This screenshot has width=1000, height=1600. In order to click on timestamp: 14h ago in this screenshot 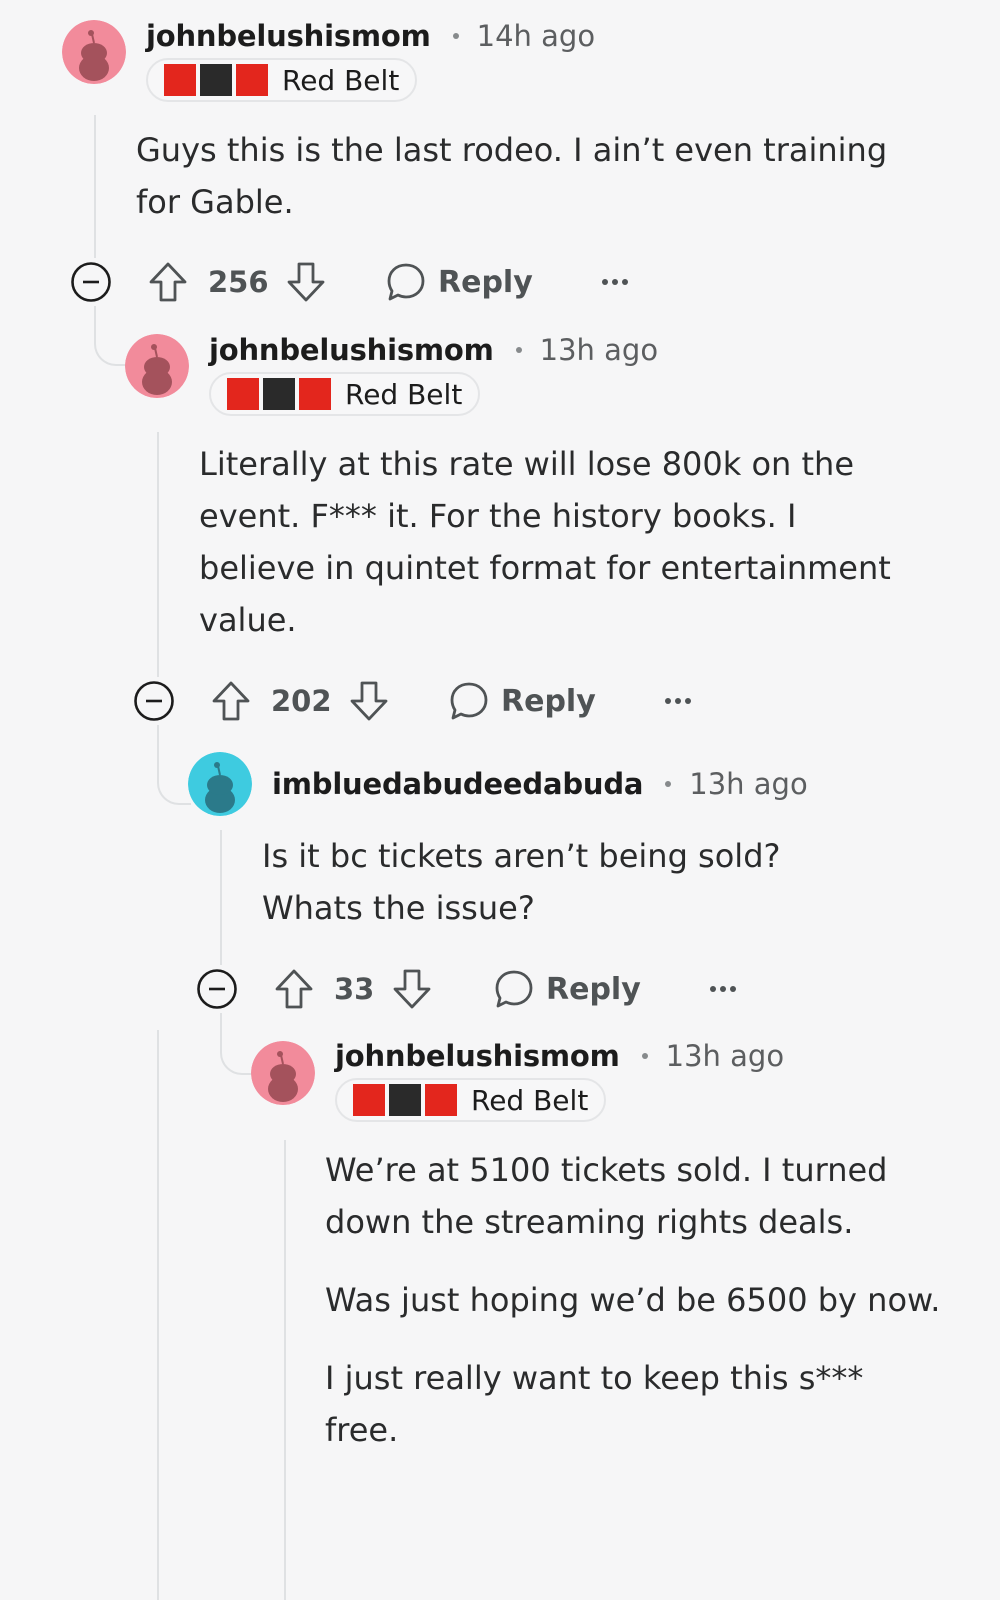, I will do `click(536, 36)`.